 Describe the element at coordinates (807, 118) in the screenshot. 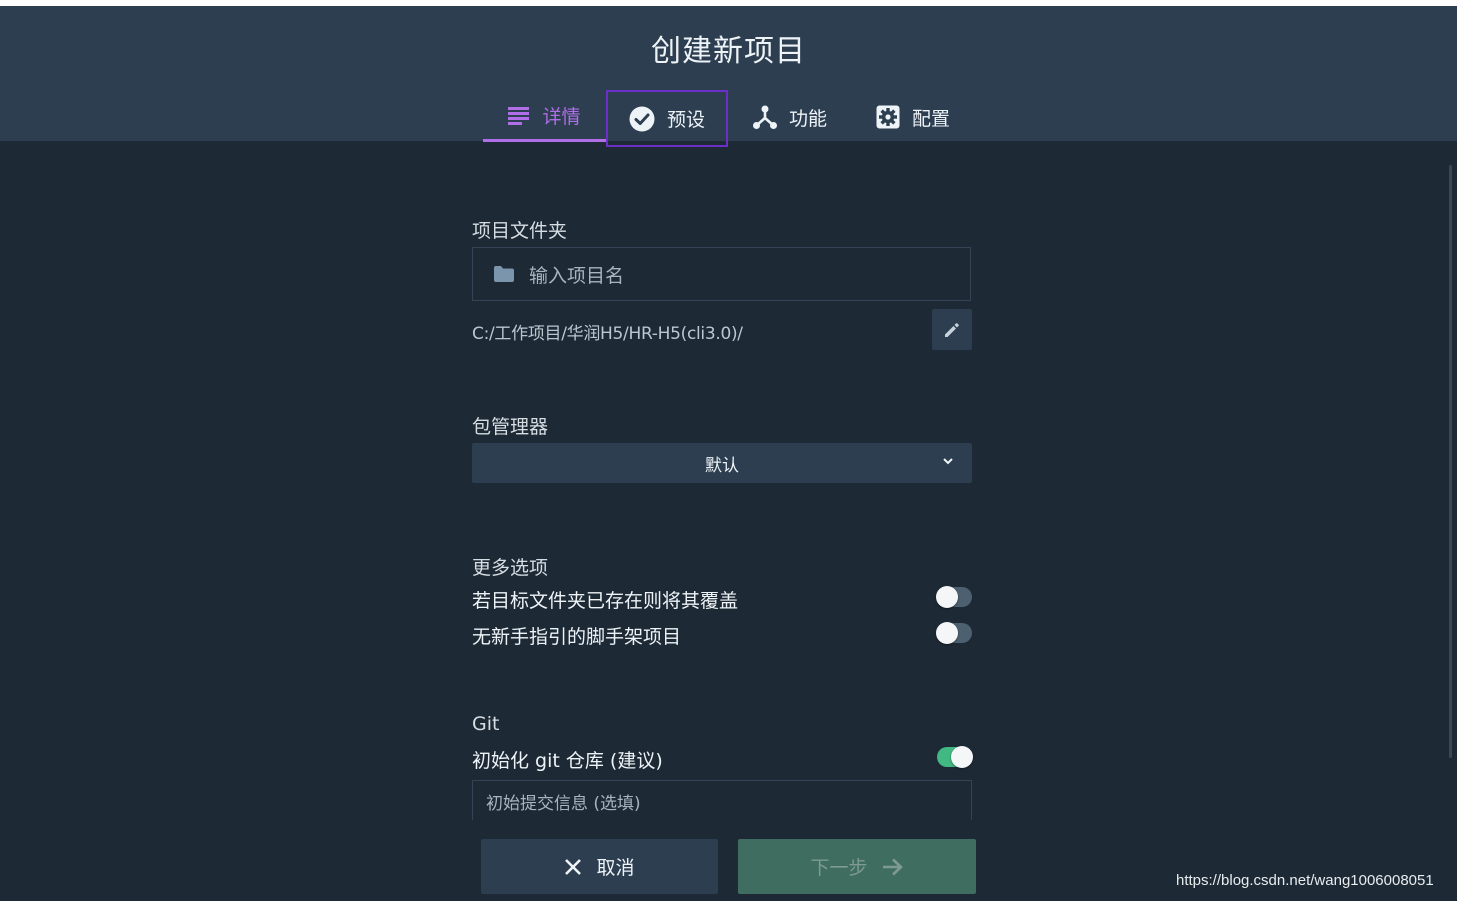

I see `tab-features-label: 功能` at that location.